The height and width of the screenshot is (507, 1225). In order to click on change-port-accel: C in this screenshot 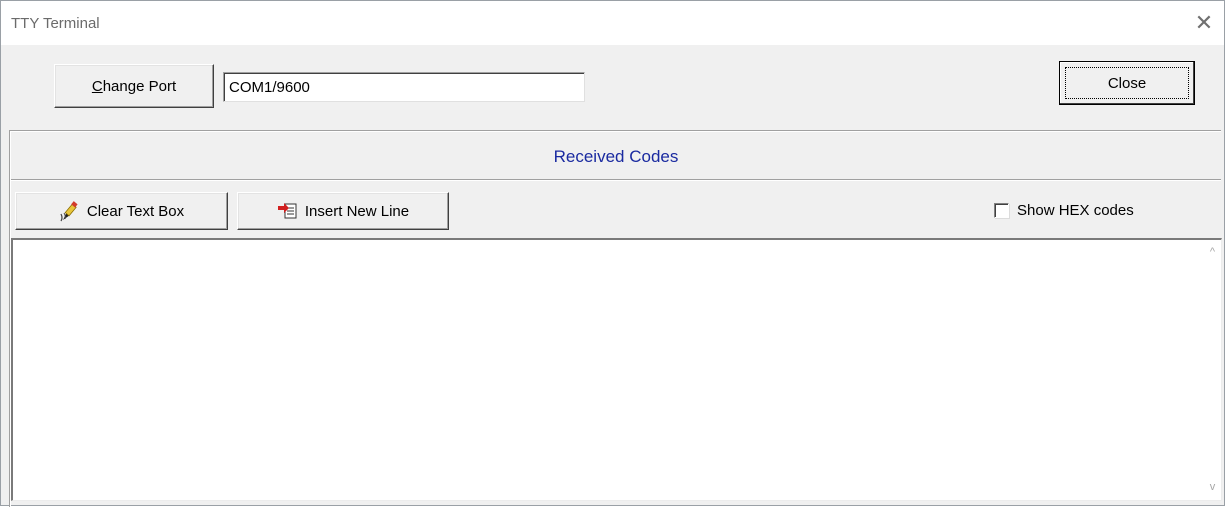, I will do `click(97, 86)`.